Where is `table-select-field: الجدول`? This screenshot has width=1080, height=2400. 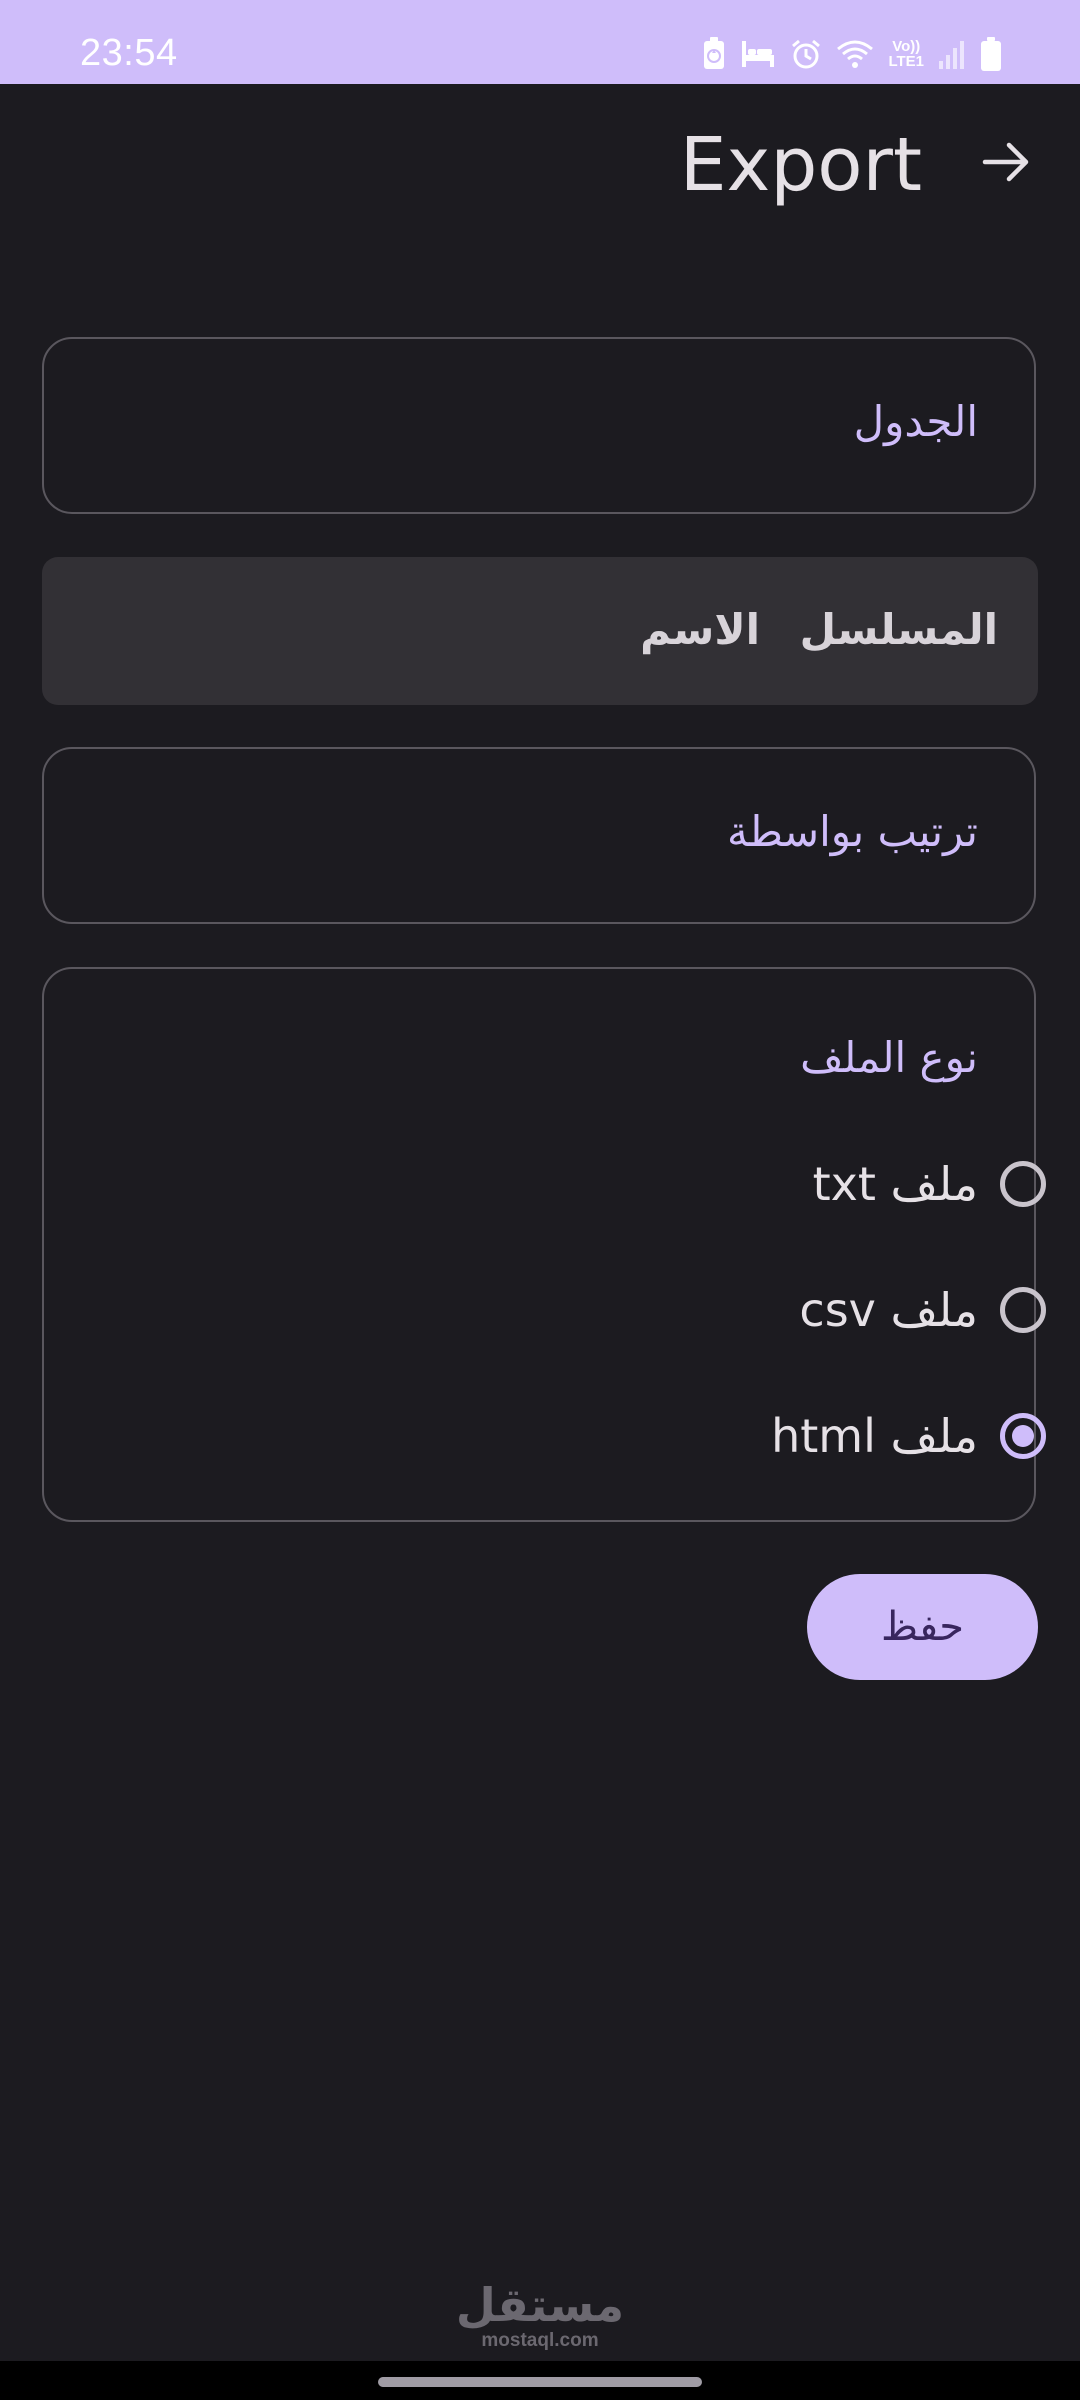
table-select-field: الجدول is located at coordinates (539, 425).